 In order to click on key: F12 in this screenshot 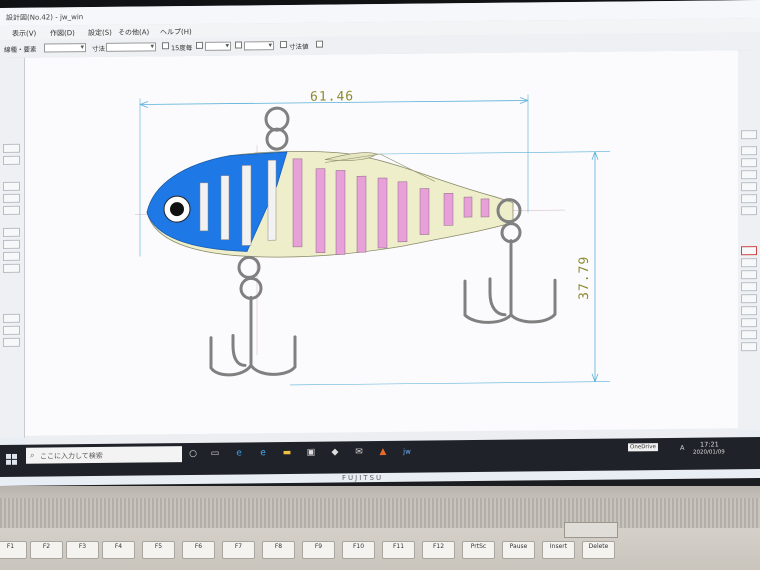, I will do `click(438, 550)`.